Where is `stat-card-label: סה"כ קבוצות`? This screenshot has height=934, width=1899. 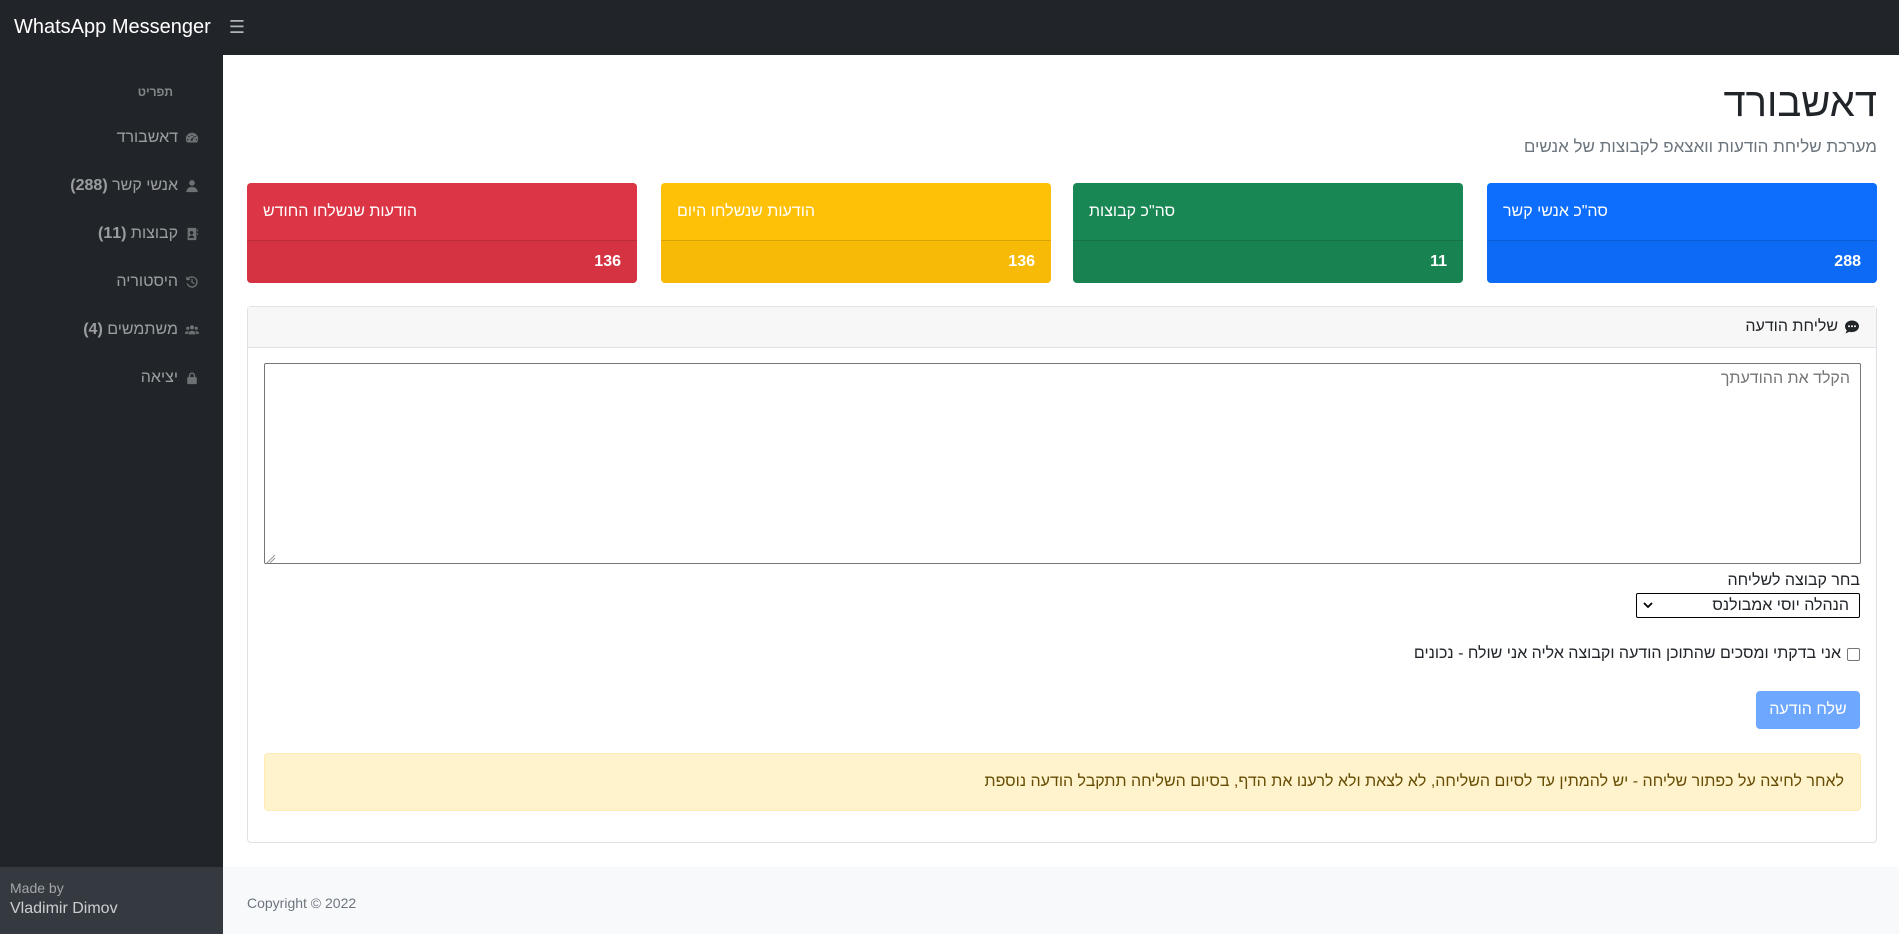
stat-card-label: סה"כ קבוצות is located at coordinates (1132, 211).